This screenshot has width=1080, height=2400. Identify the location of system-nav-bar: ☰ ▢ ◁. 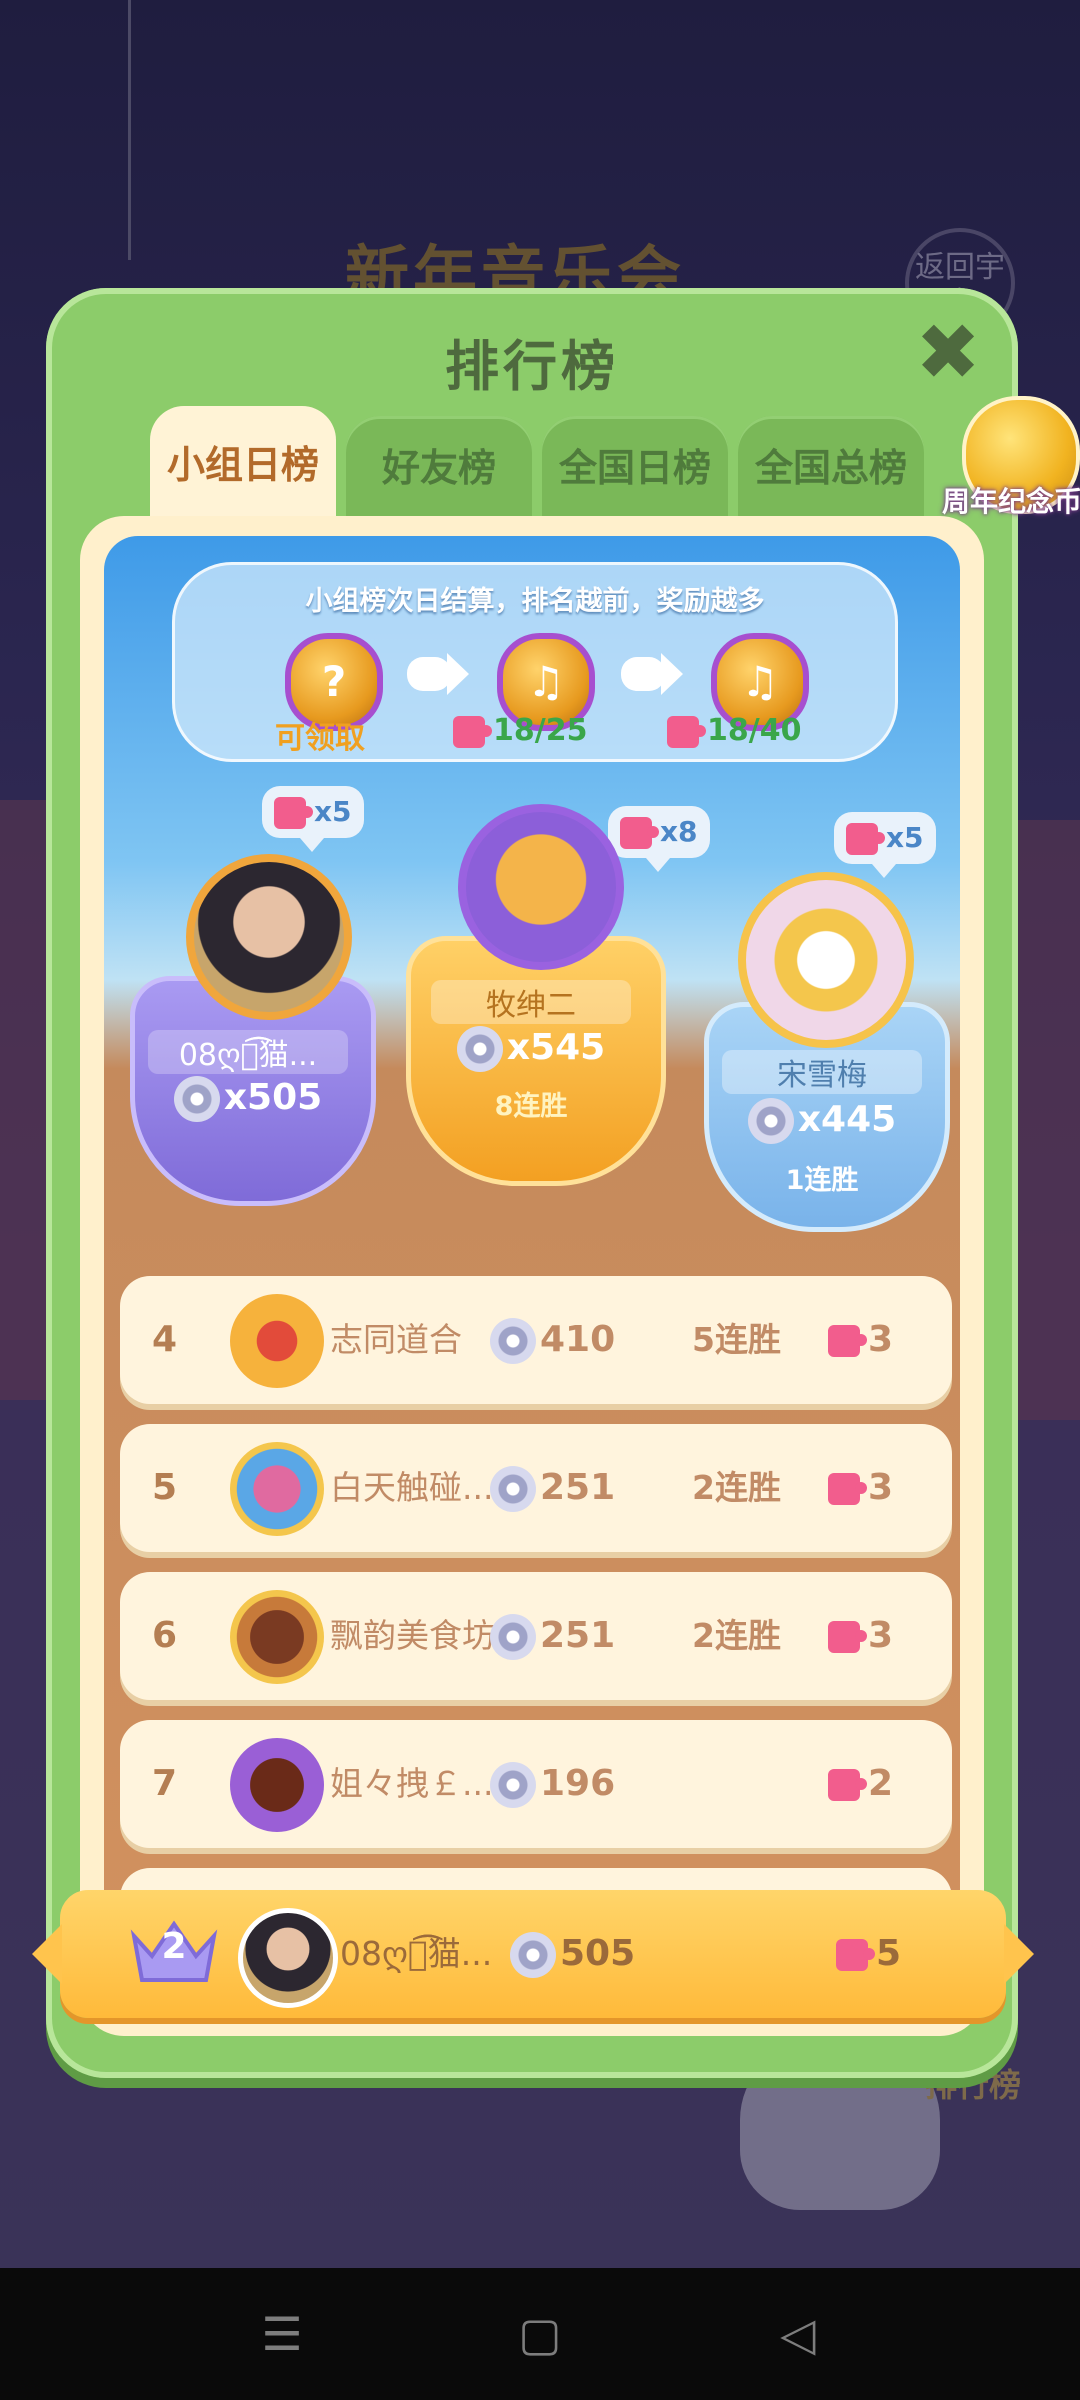
(540, 2334).